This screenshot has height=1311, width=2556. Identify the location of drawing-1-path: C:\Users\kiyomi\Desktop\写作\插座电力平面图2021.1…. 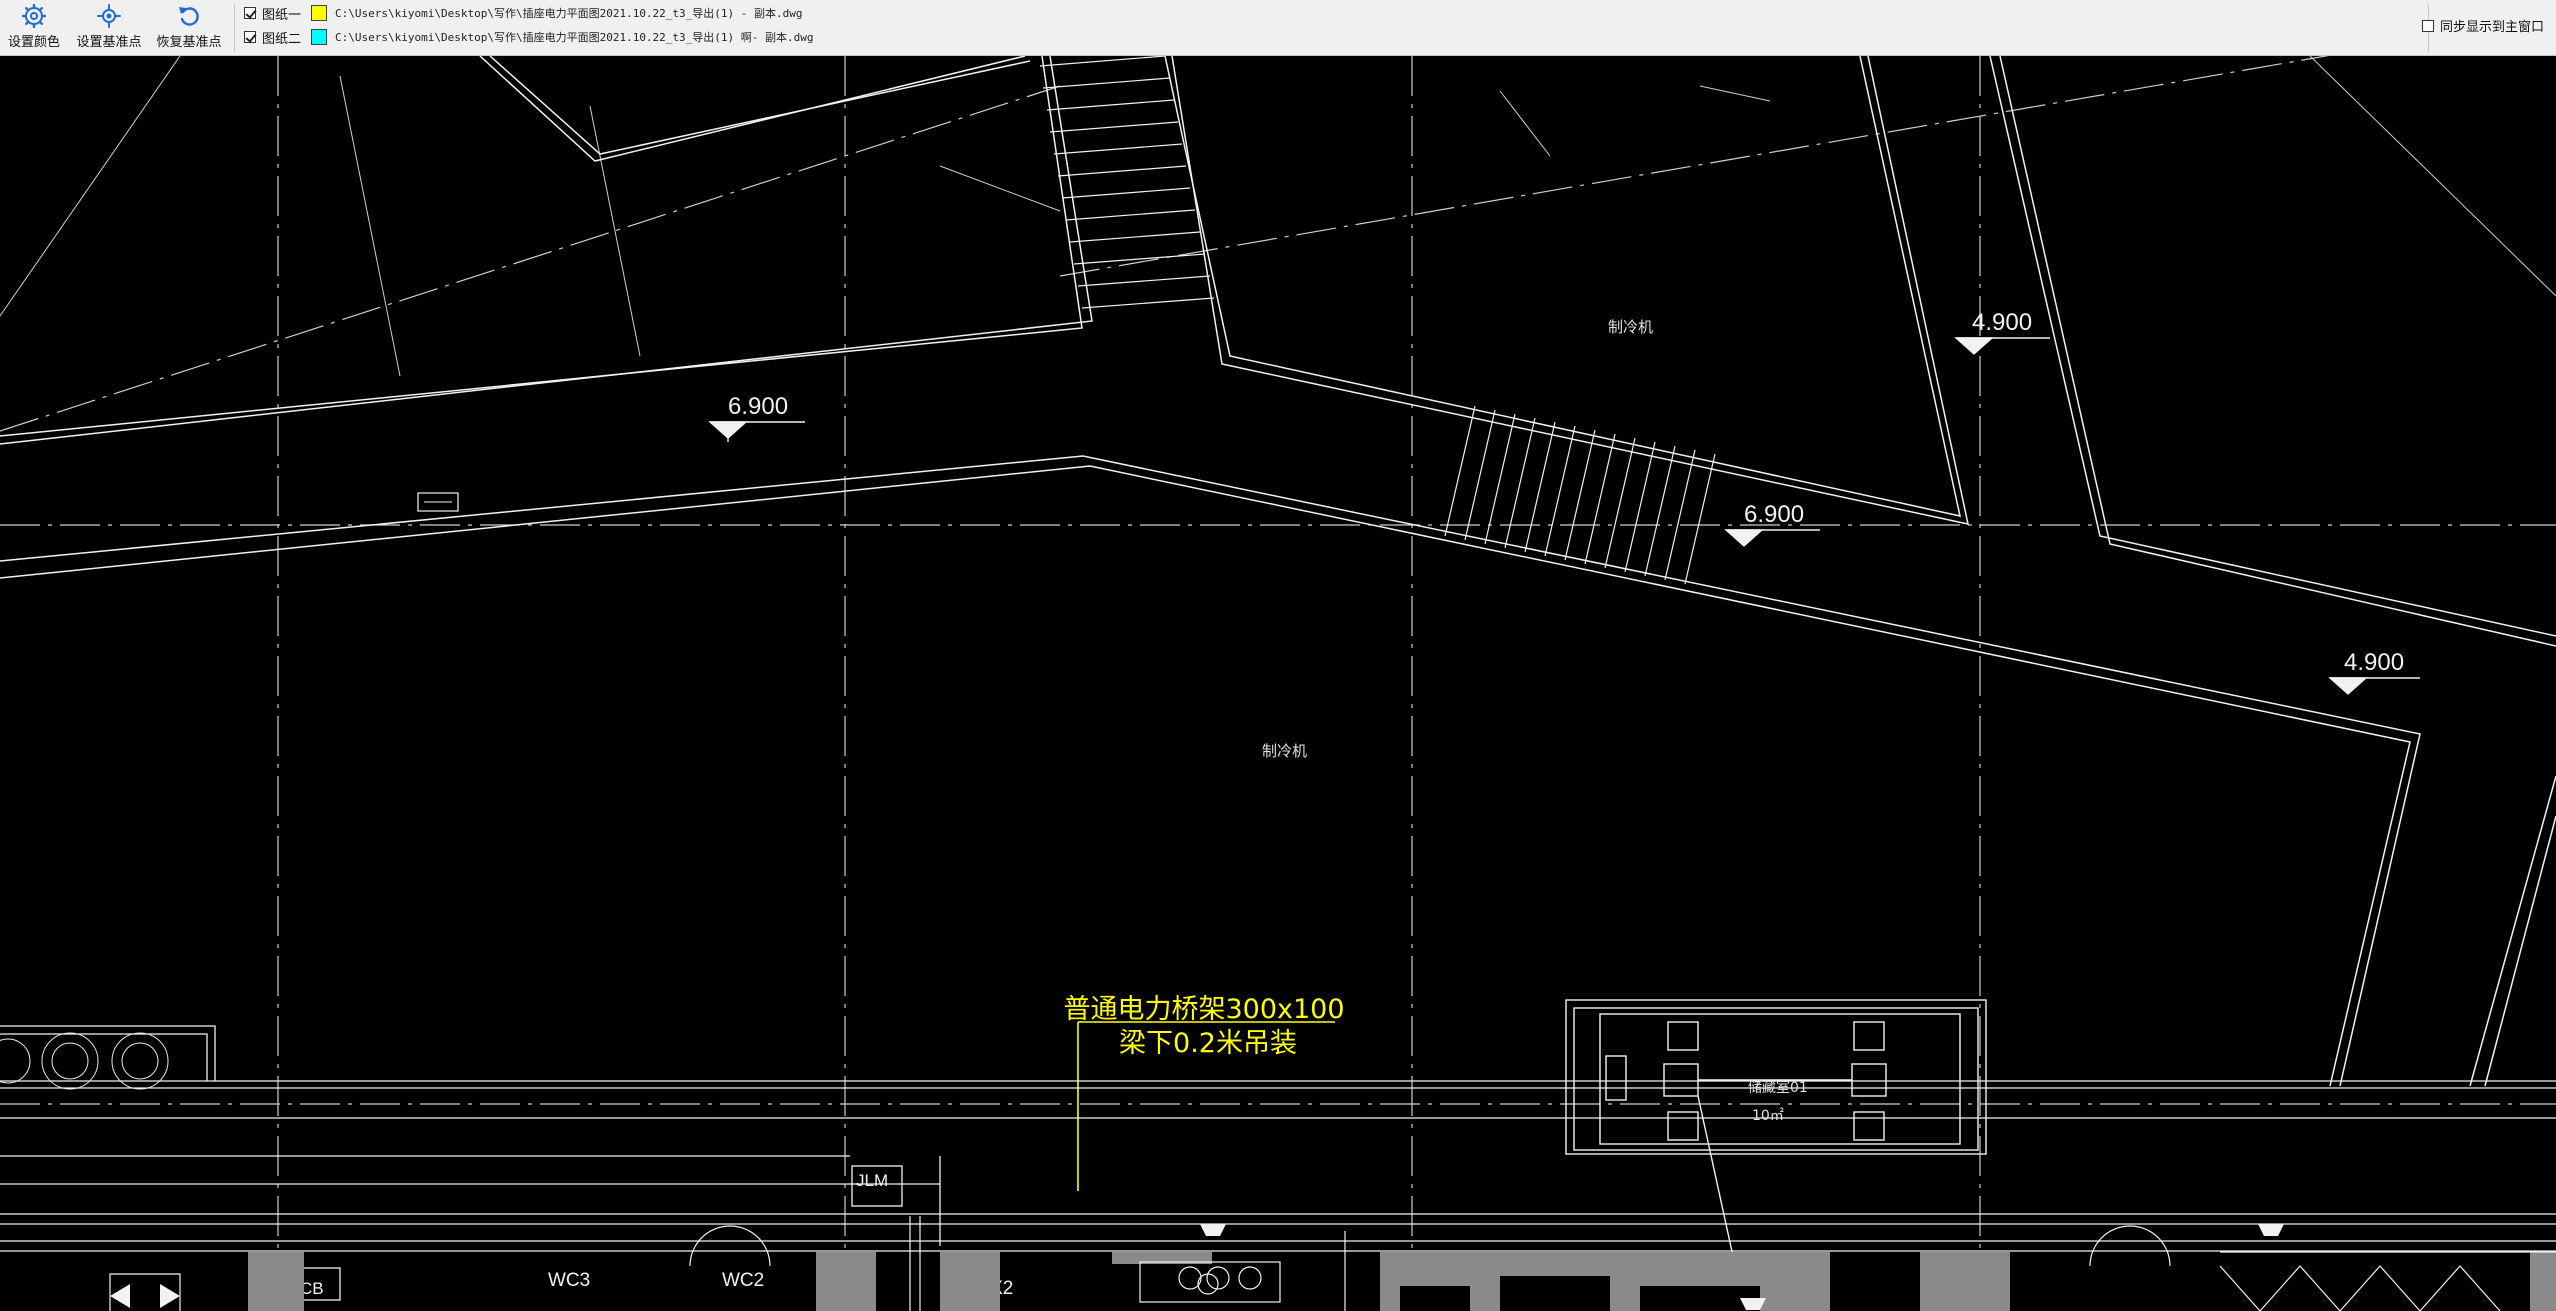
(569, 13).